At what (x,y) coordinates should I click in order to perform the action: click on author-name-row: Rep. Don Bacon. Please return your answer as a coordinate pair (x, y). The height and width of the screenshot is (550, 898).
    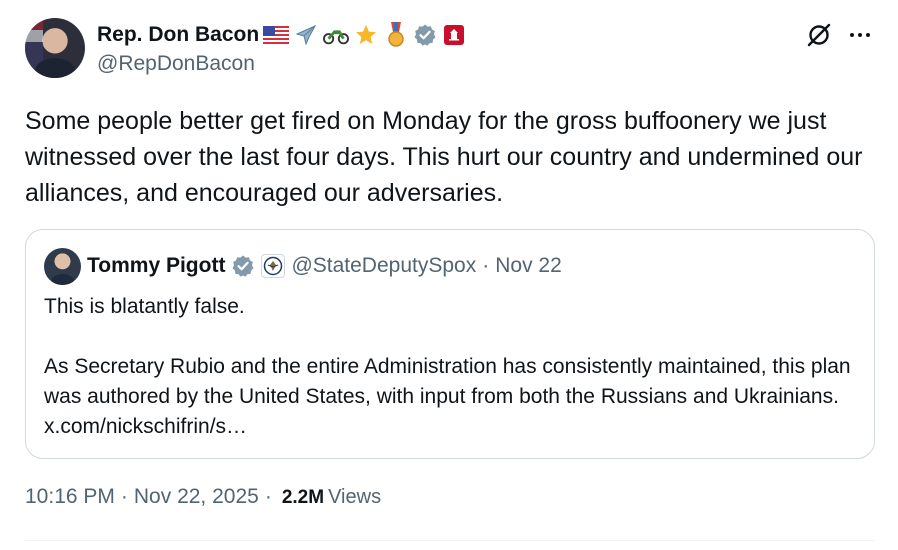
    Looking at the image, I should click on (282, 35).